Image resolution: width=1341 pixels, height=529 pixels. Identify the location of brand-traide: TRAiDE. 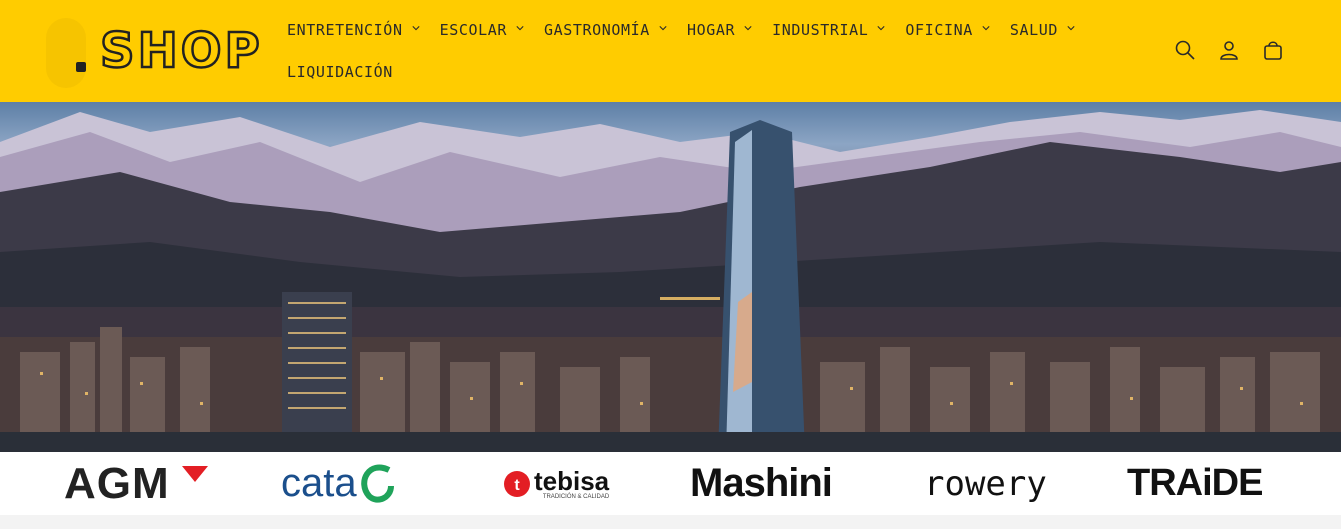
(1195, 483).